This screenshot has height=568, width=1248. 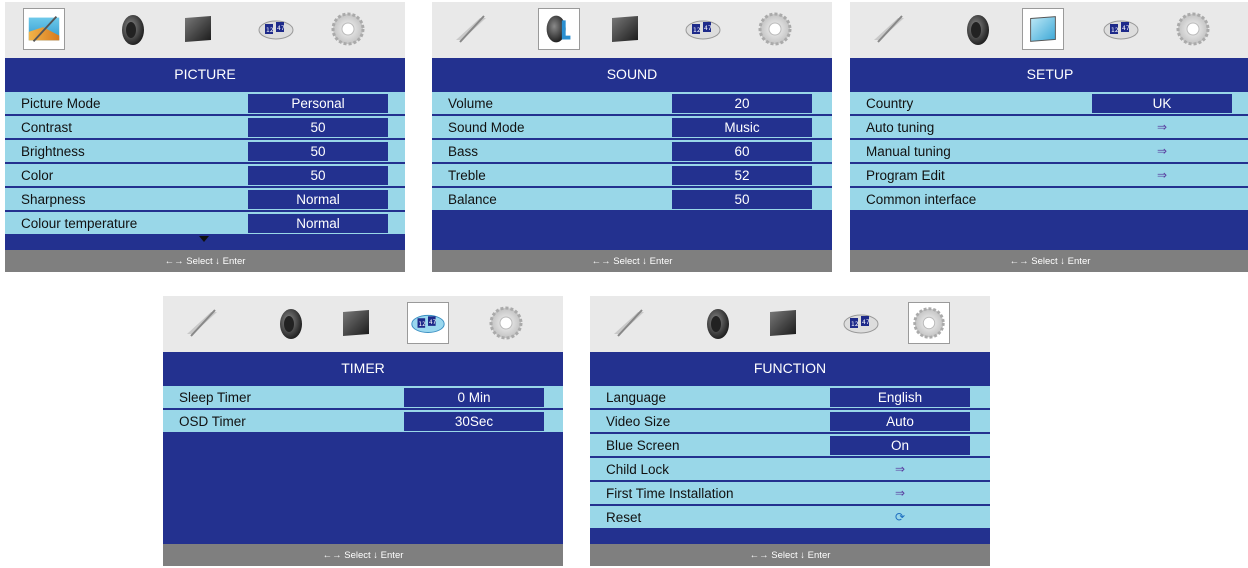 I want to click on row-value: 0 Min, so click(x=474, y=397).